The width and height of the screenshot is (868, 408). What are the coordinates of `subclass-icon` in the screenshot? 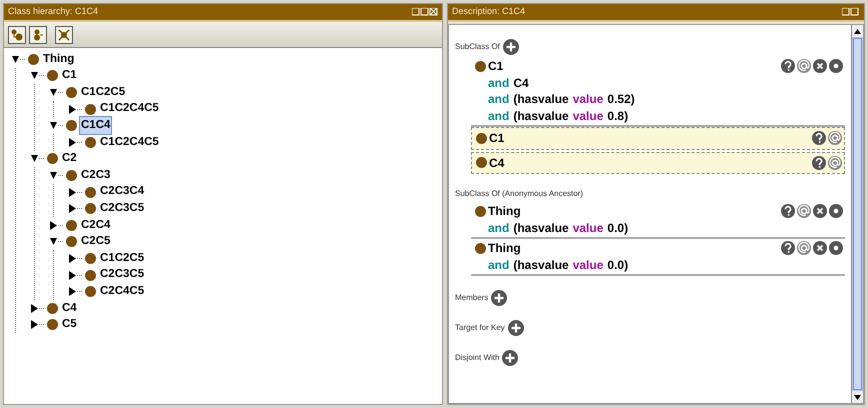 It's located at (17, 34).